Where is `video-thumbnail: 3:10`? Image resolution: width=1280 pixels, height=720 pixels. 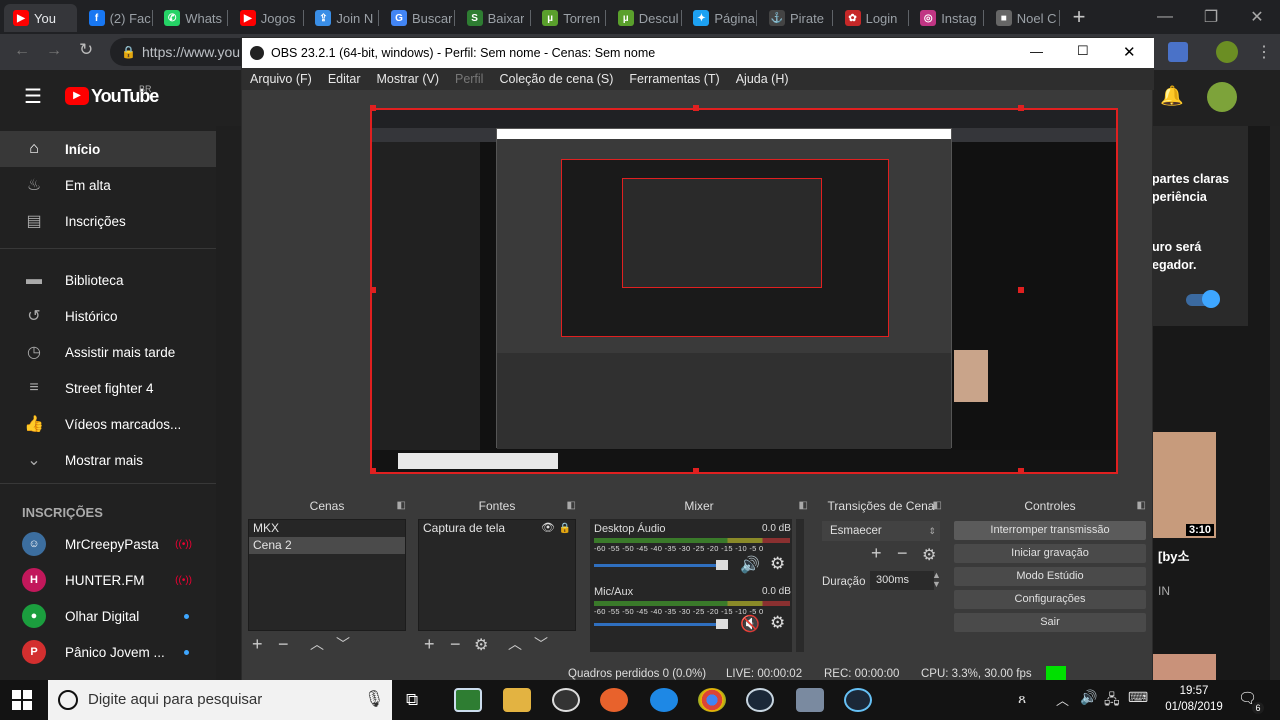 video-thumbnail: 3:10 is located at coordinates (1184, 485).